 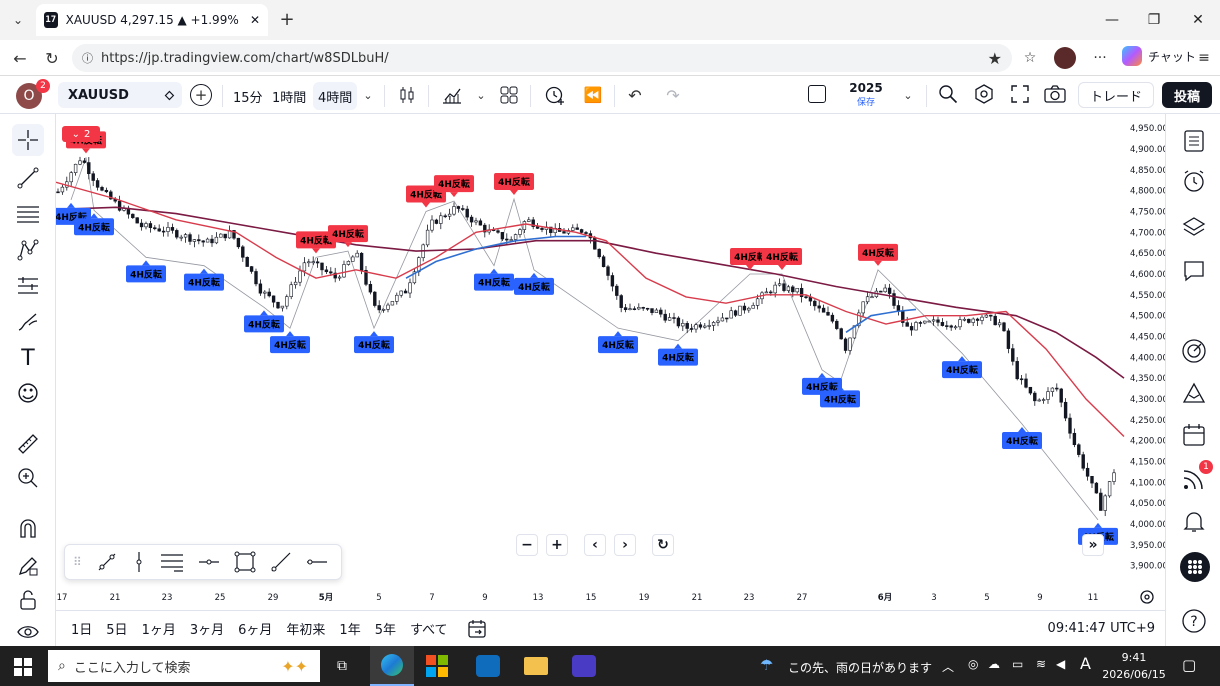 I want to click on range-button: 3ヶ月, so click(x=207, y=628).